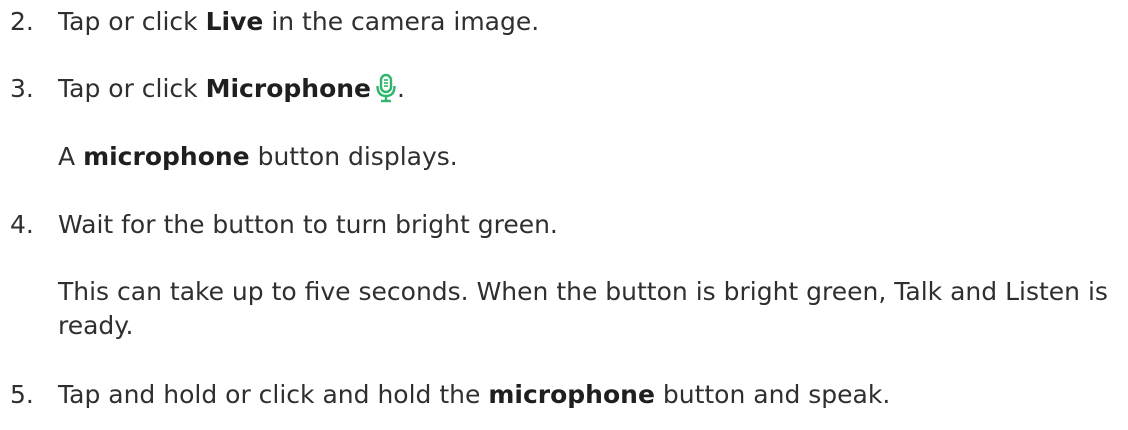 The image size is (1128, 430). What do you see at coordinates (772, 394) in the screenshot?
I see `step-5-text-after: button and speak.` at bounding box center [772, 394].